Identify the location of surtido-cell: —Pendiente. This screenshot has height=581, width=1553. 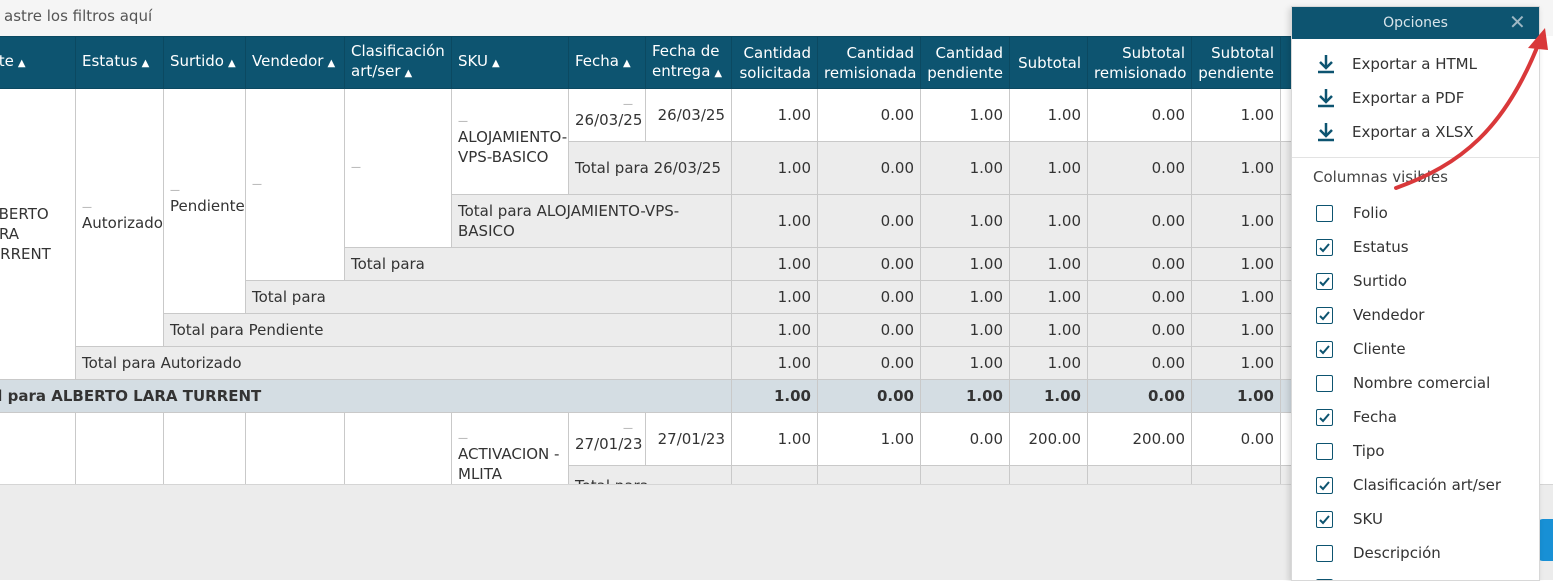
(205, 201).